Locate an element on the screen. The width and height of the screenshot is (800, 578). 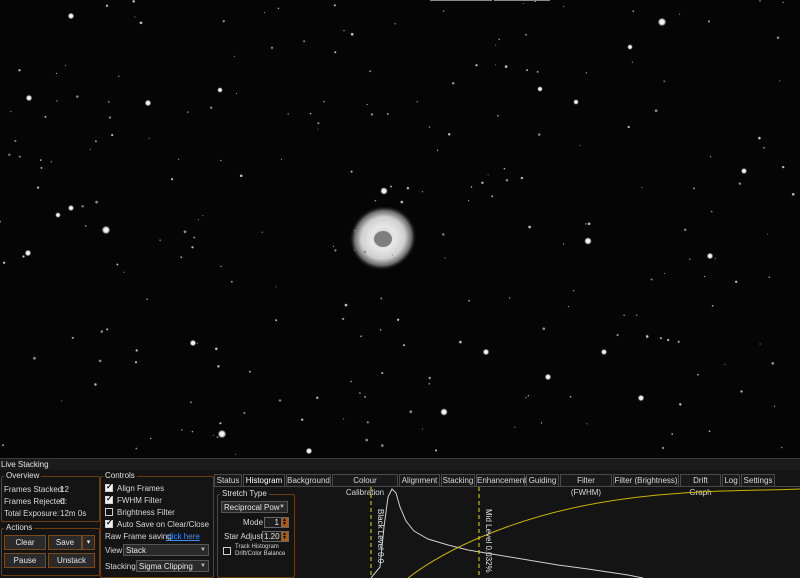
auto-save-checkbox is located at coordinates (109, 523).